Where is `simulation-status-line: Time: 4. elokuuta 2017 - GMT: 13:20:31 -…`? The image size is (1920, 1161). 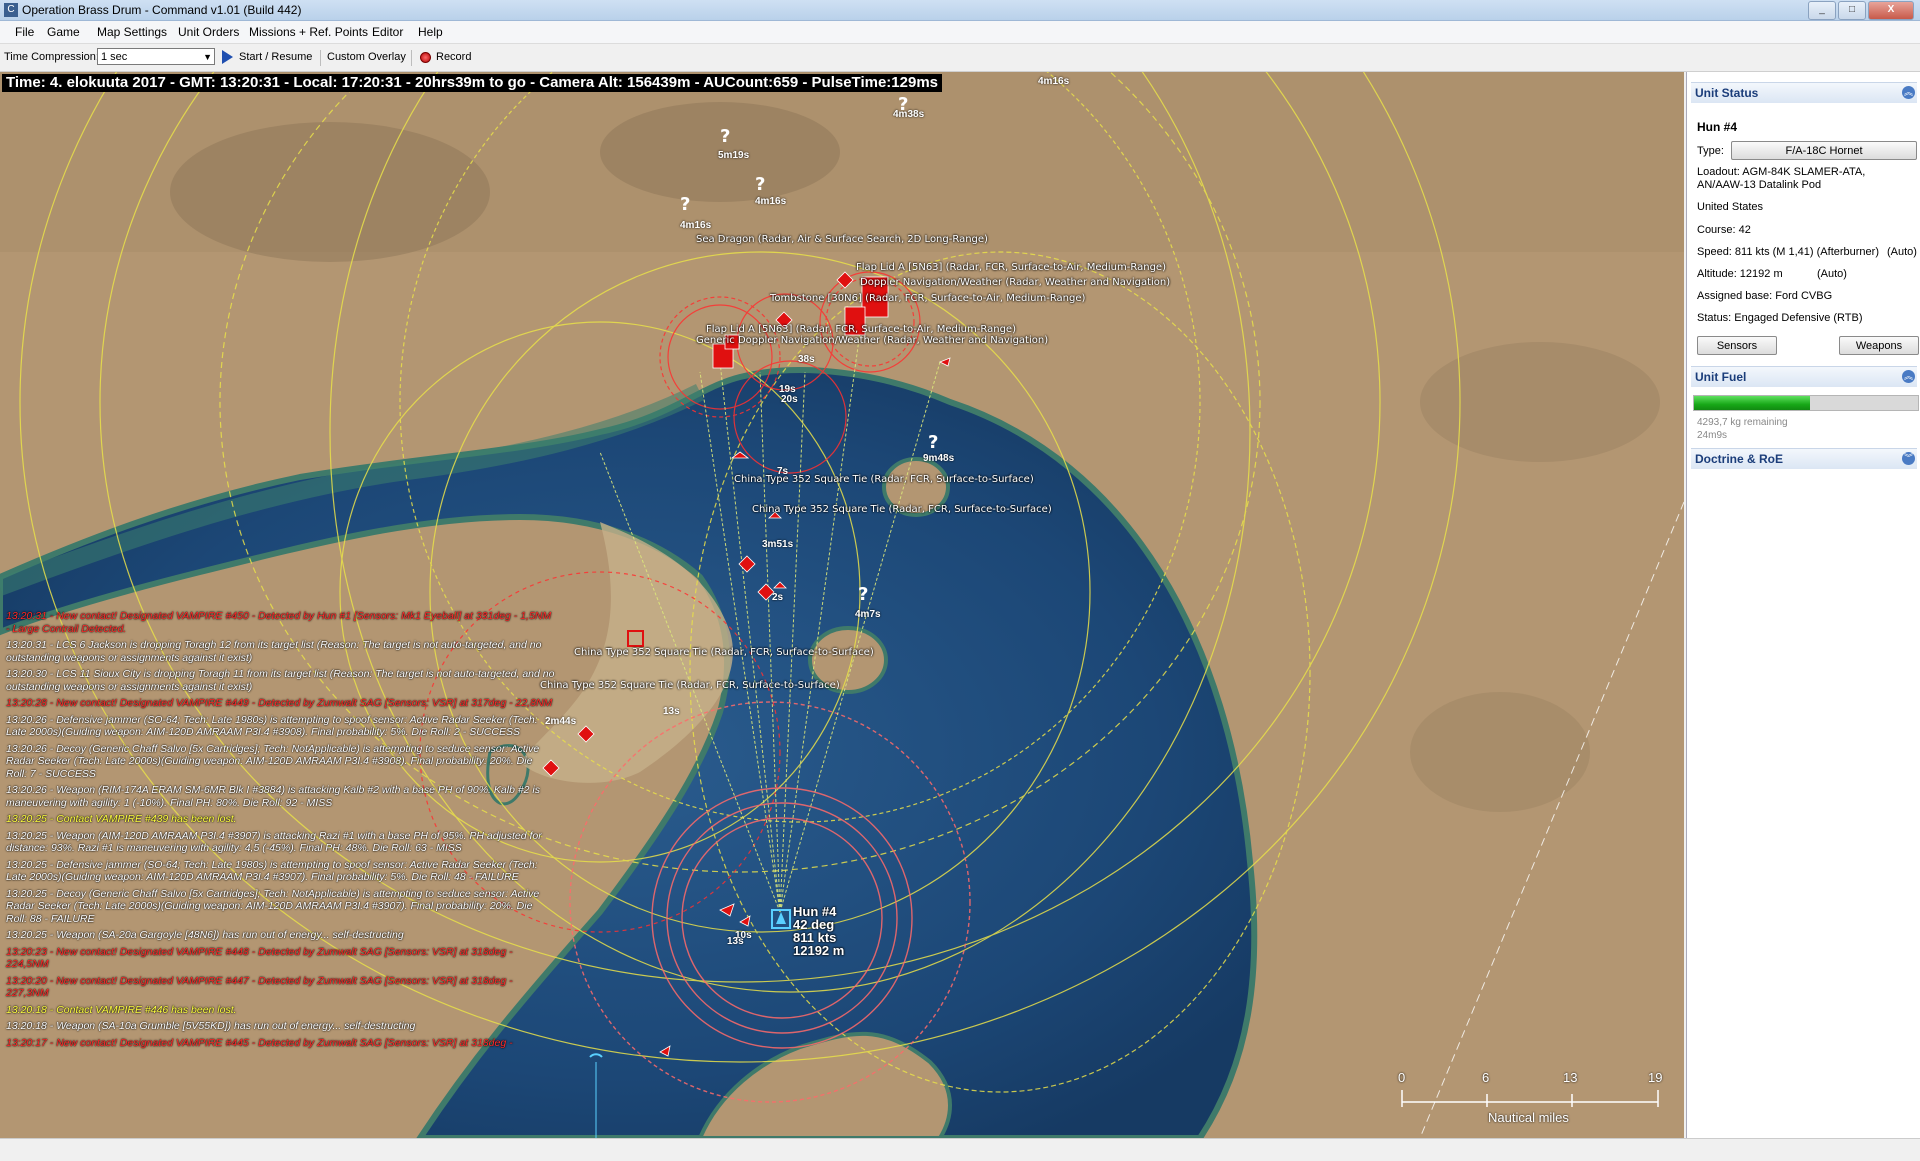 simulation-status-line: Time: 4. elokuuta 2017 - GMT: 13:20:31 -… is located at coordinates (472, 83).